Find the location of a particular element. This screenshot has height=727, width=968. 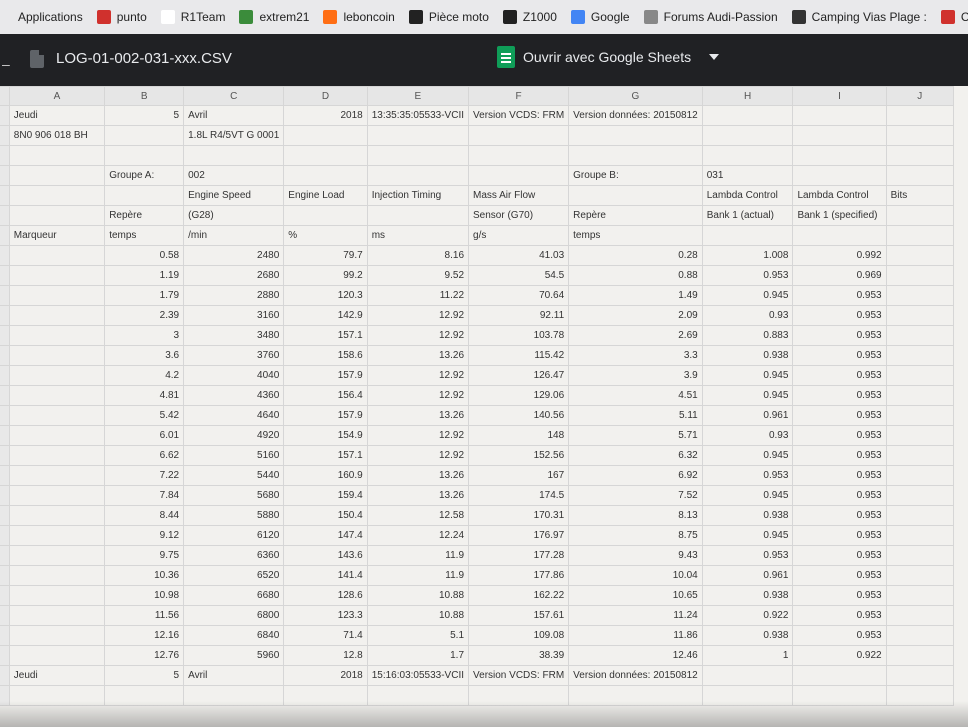

cell: 0.58 is located at coordinates (144, 255).